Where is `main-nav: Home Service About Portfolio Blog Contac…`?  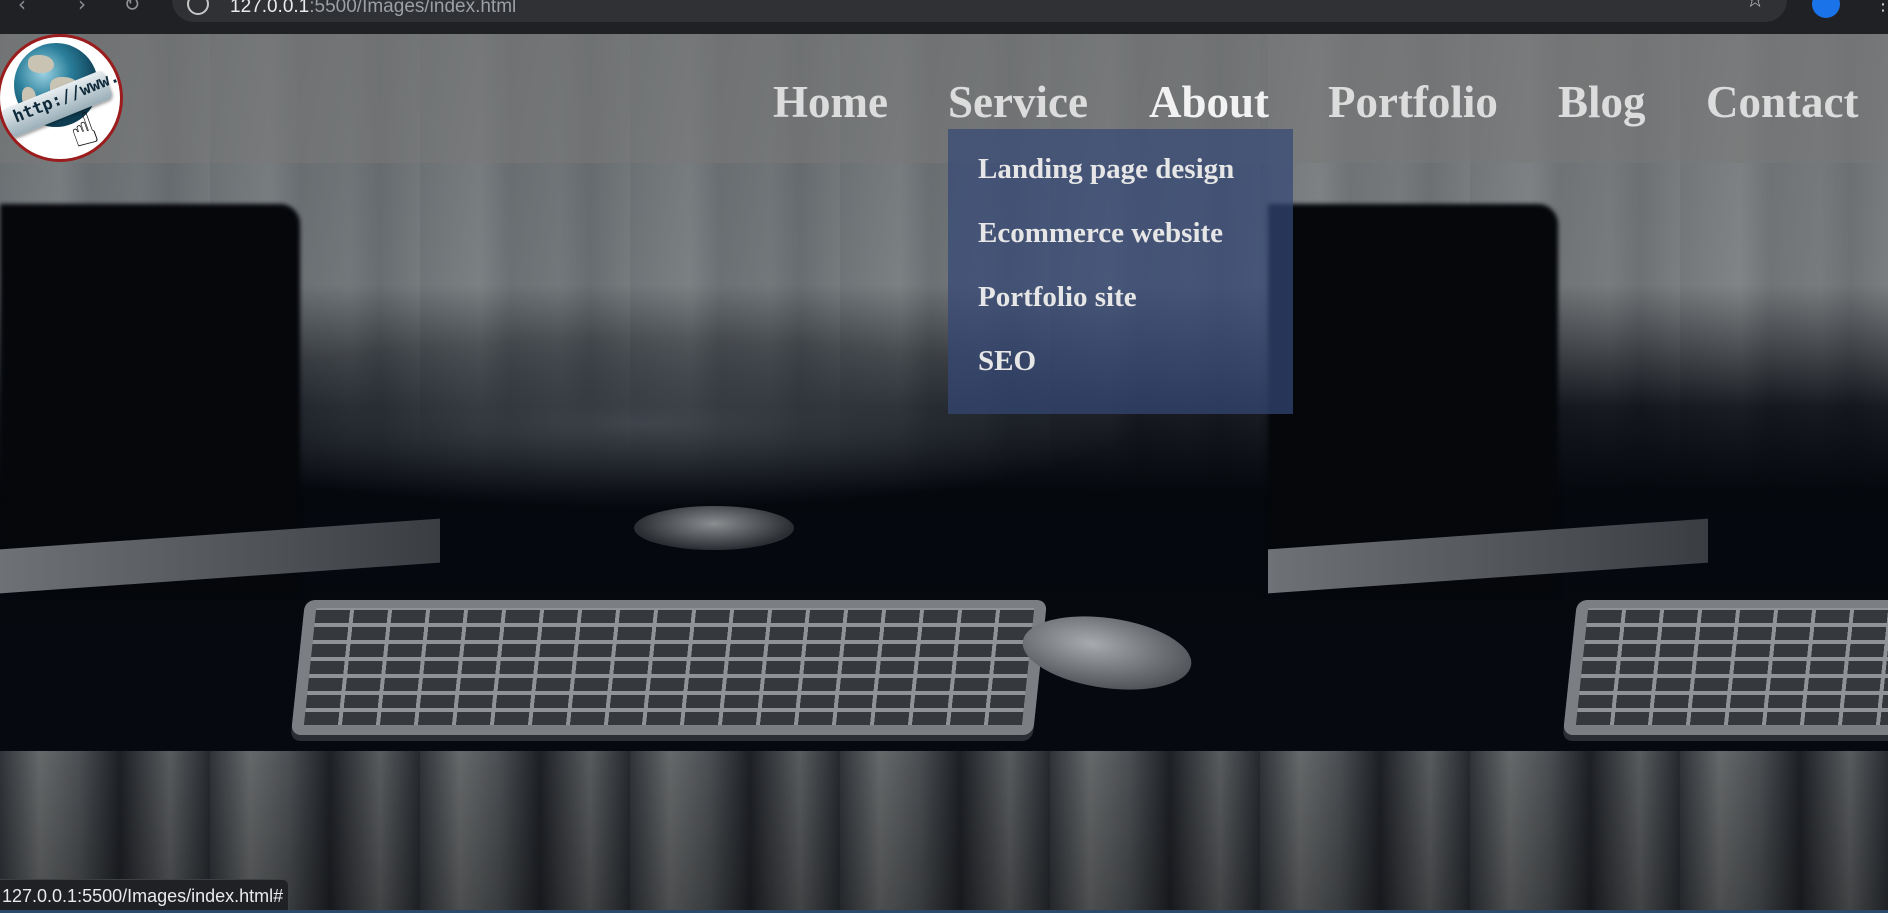 main-nav: Home Service About Portfolio Blog Contac… is located at coordinates (944, 98).